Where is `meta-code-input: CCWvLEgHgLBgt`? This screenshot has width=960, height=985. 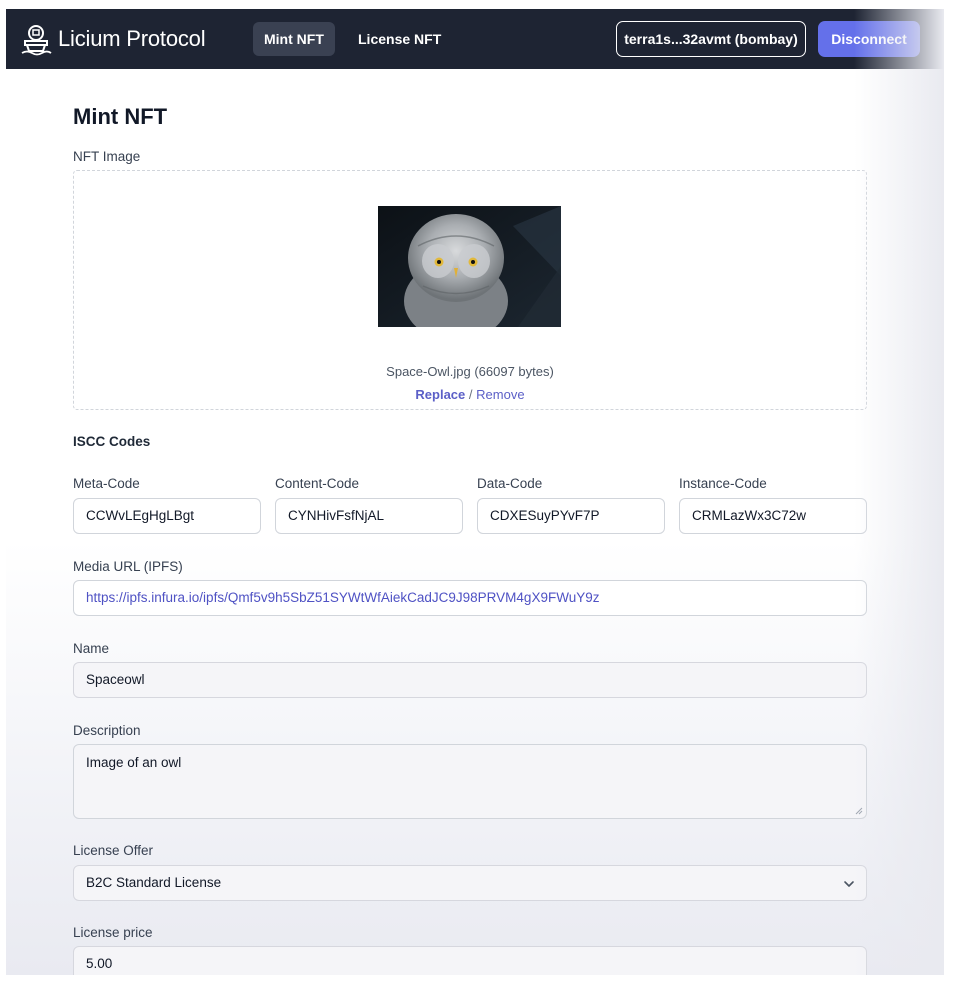 meta-code-input: CCWvLEgHgLBgt is located at coordinates (167, 516).